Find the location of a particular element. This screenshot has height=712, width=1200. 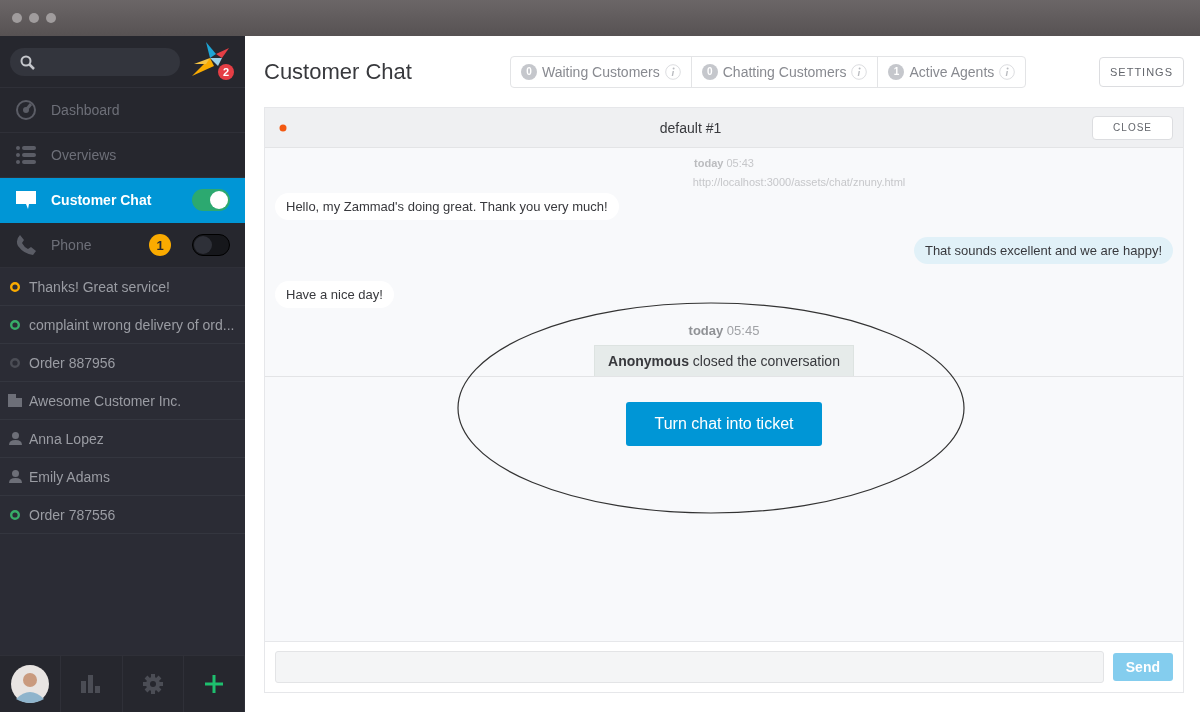

phone-icon is located at coordinates (26, 245).